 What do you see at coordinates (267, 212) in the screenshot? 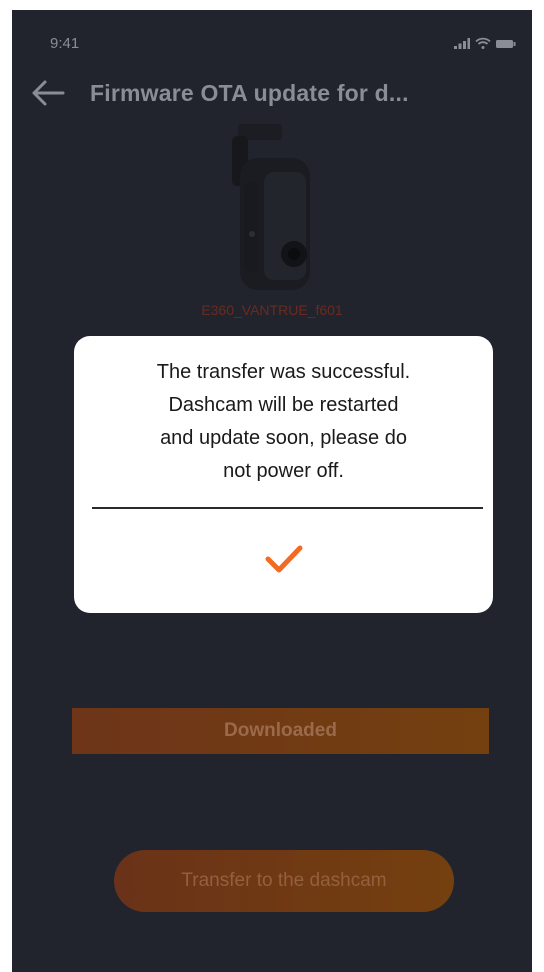
I see `dashcam-image` at bounding box center [267, 212].